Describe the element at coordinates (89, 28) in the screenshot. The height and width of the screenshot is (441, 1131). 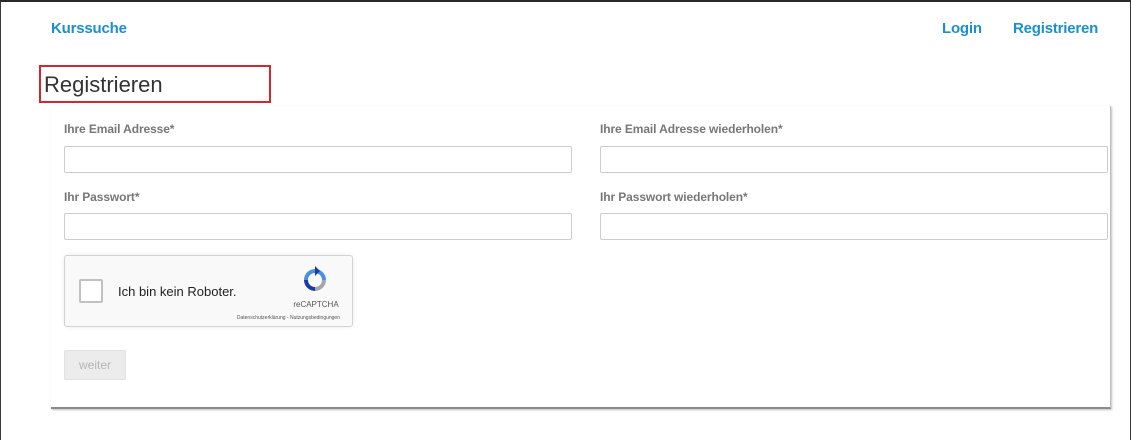
I see `nav-kurssuche-link: Kurssuche` at that location.